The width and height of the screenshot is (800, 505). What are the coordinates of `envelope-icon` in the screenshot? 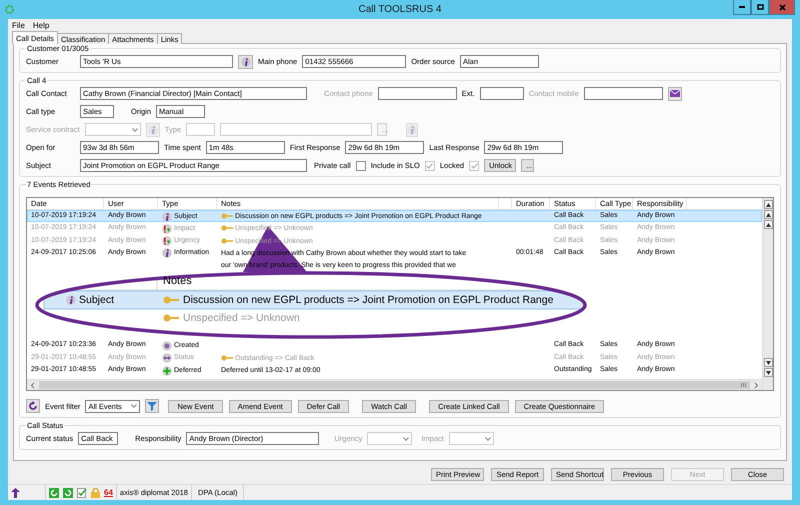 It's located at (675, 93).